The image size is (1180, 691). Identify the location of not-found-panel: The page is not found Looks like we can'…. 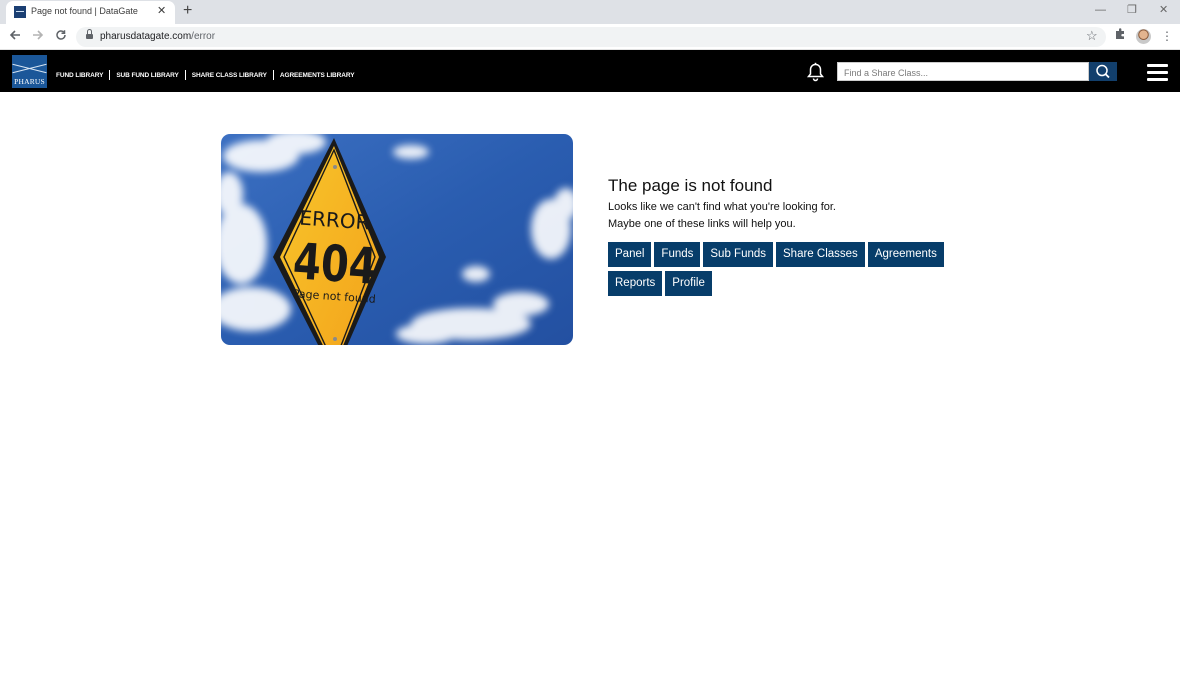
(788, 236).